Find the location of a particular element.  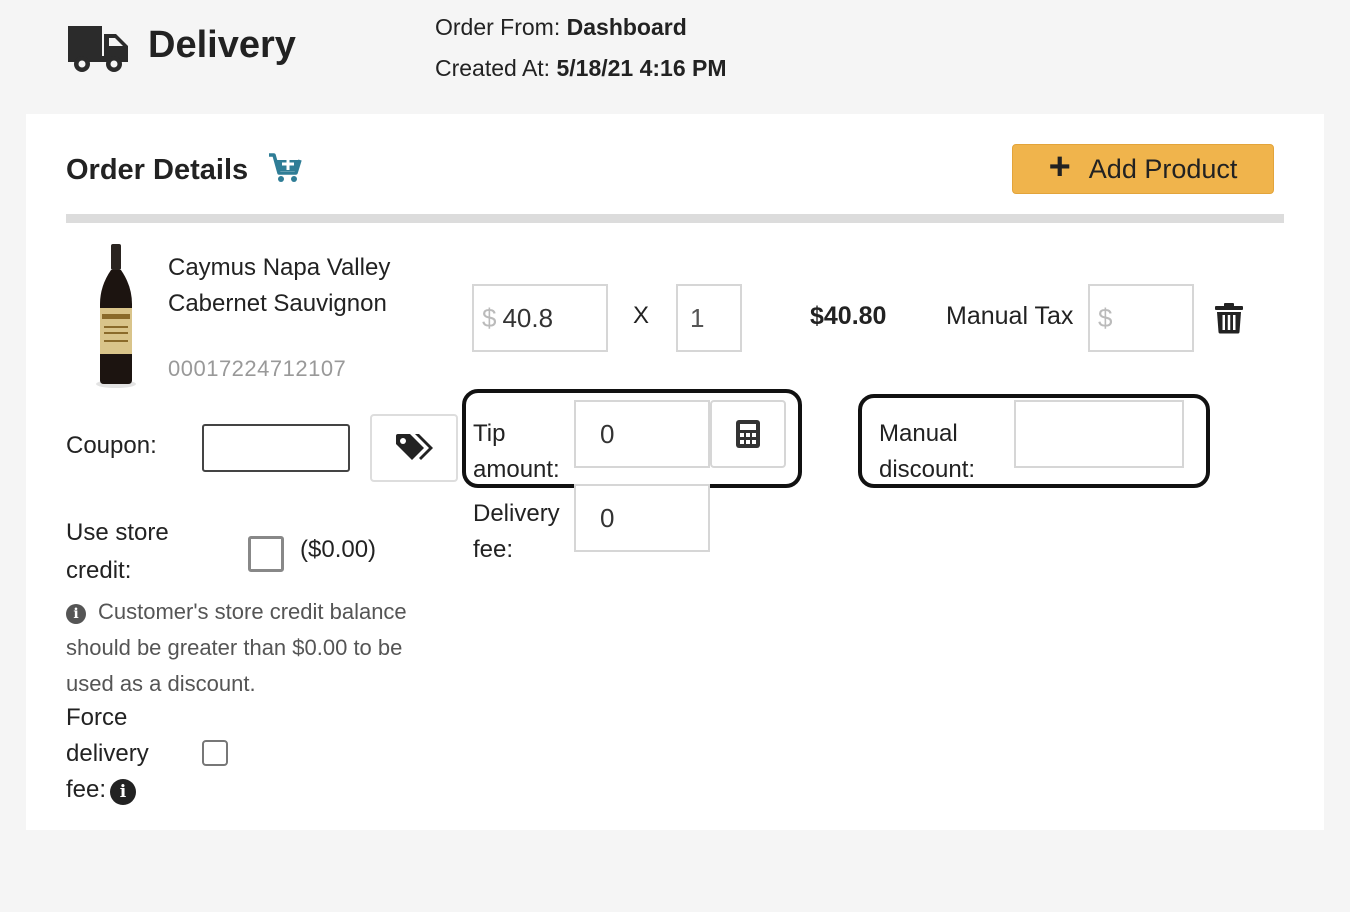

tip-value: 0 is located at coordinates (607, 433).